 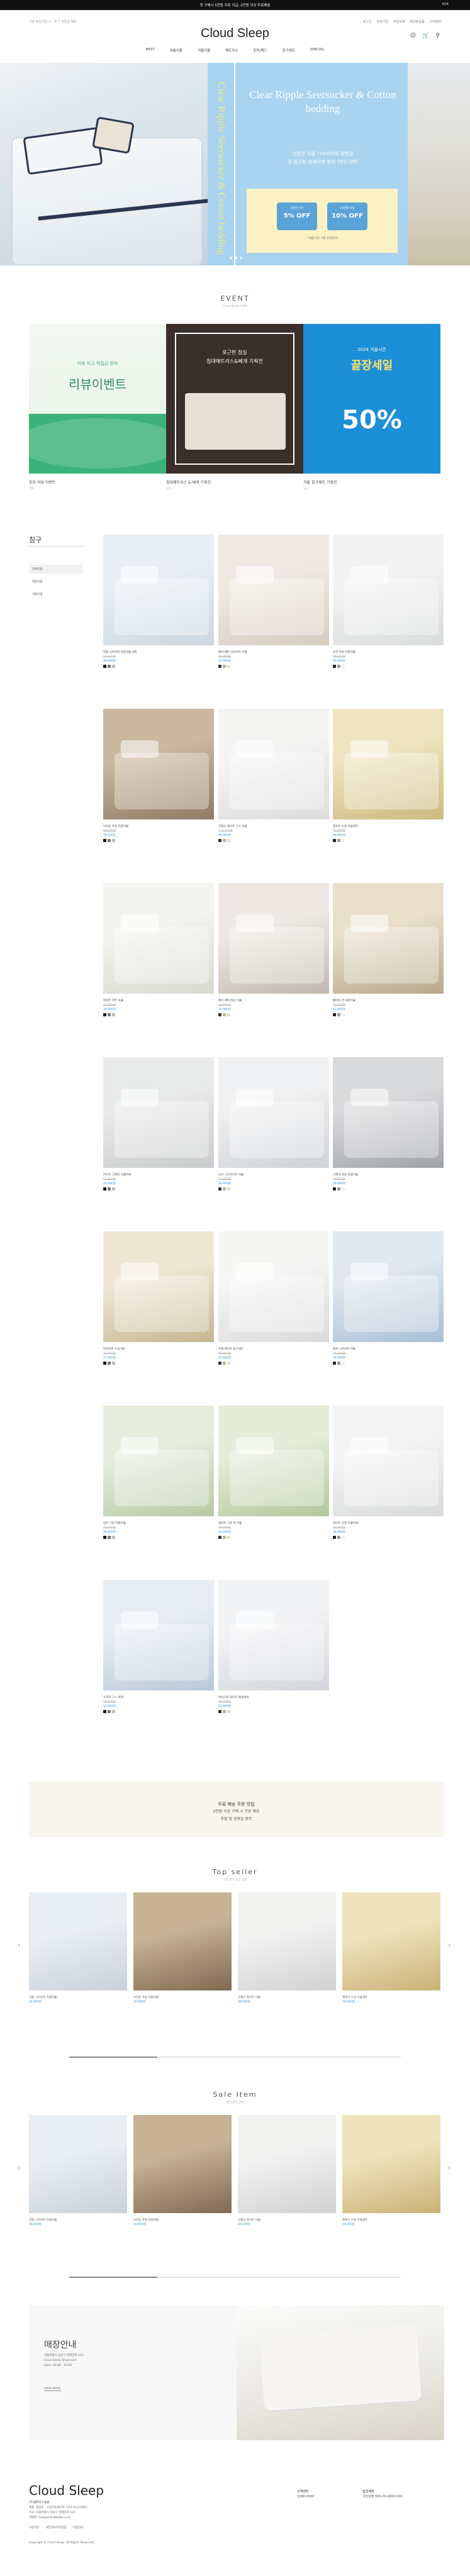 What do you see at coordinates (274, 1349) in the screenshot?
I see `product-name: 호텔 화이트 침구세트` at bounding box center [274, 1349].